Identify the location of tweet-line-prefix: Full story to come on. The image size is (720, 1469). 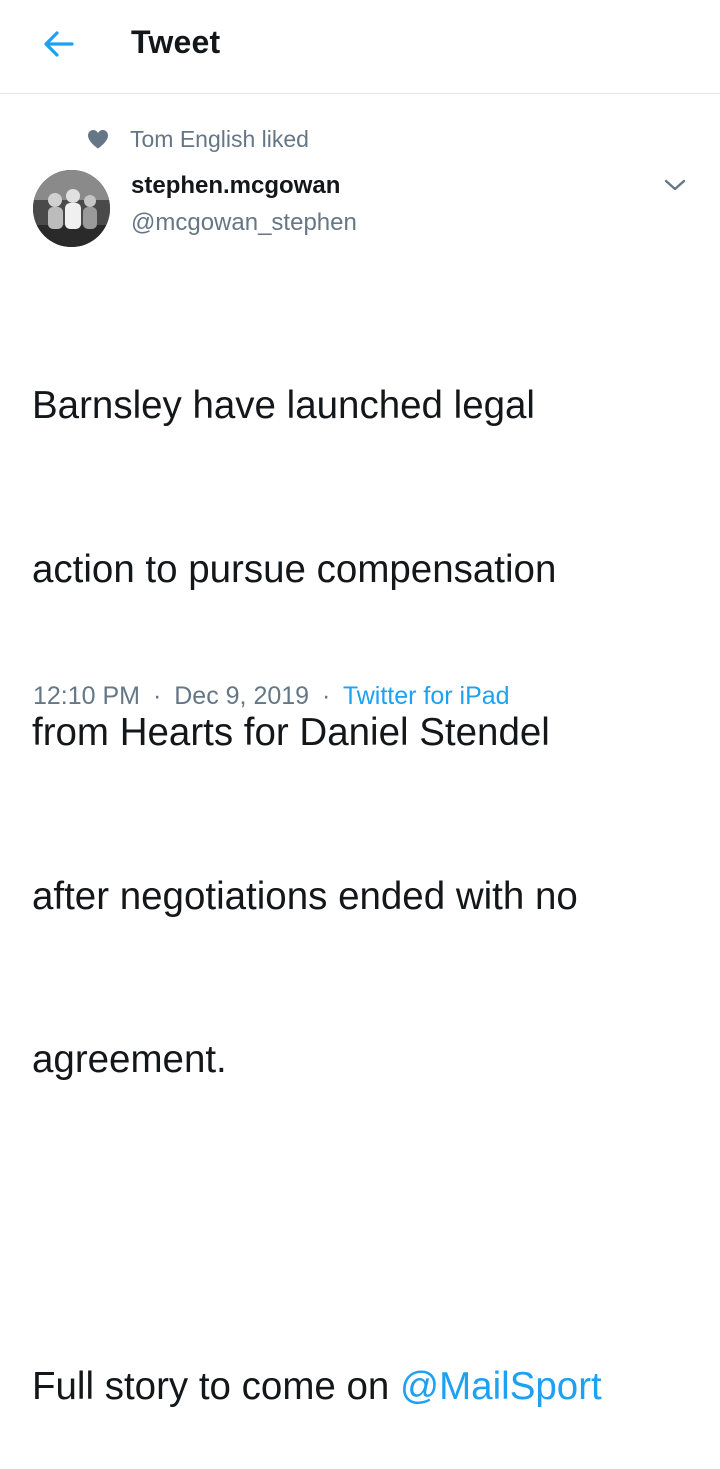
(216, 1386).